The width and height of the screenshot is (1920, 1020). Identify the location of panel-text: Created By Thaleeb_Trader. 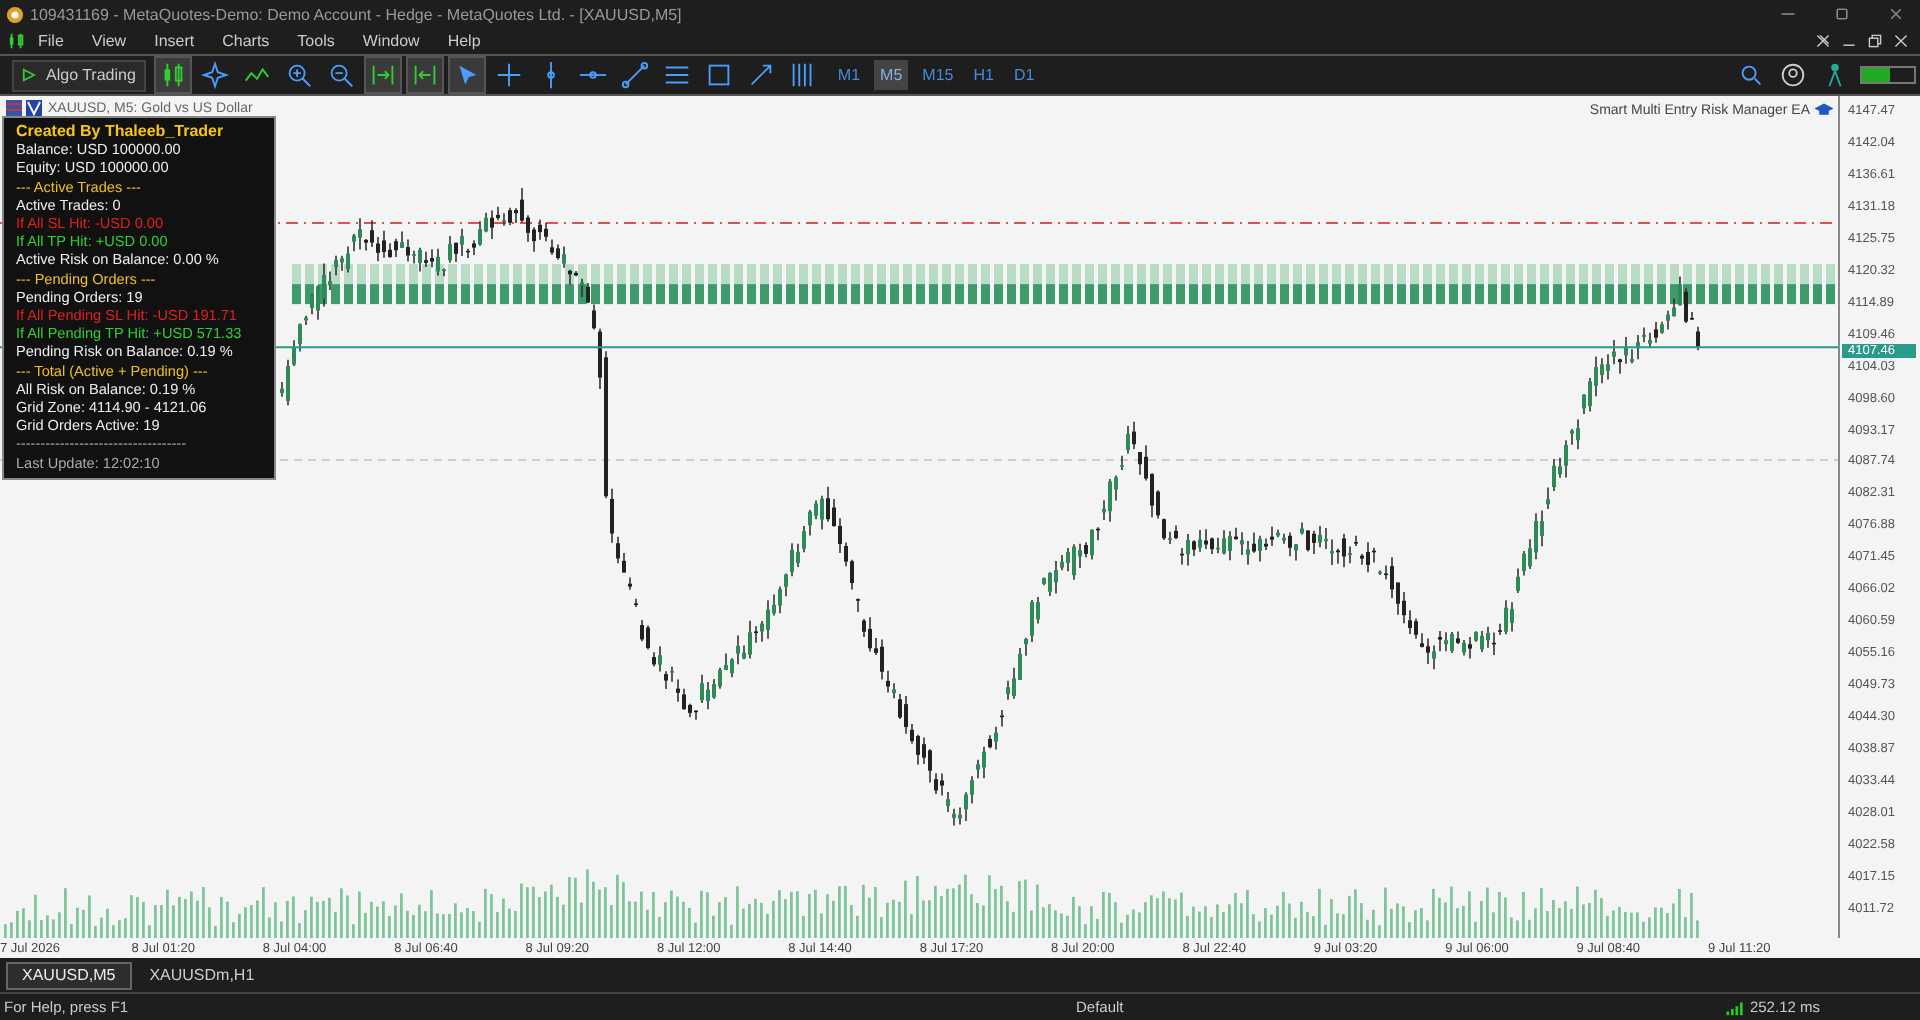
(121, 131).